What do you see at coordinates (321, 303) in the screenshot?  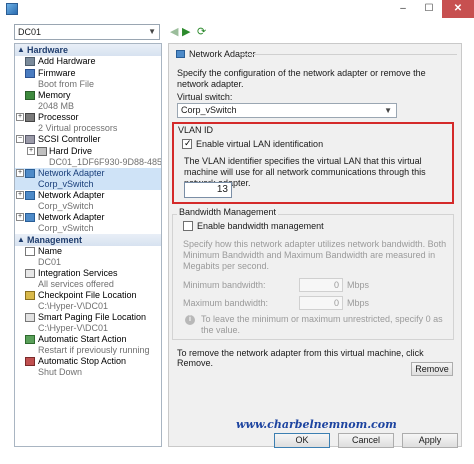 I see `maximum-bandwidth-input: 0` at bounding box center [321, 303].